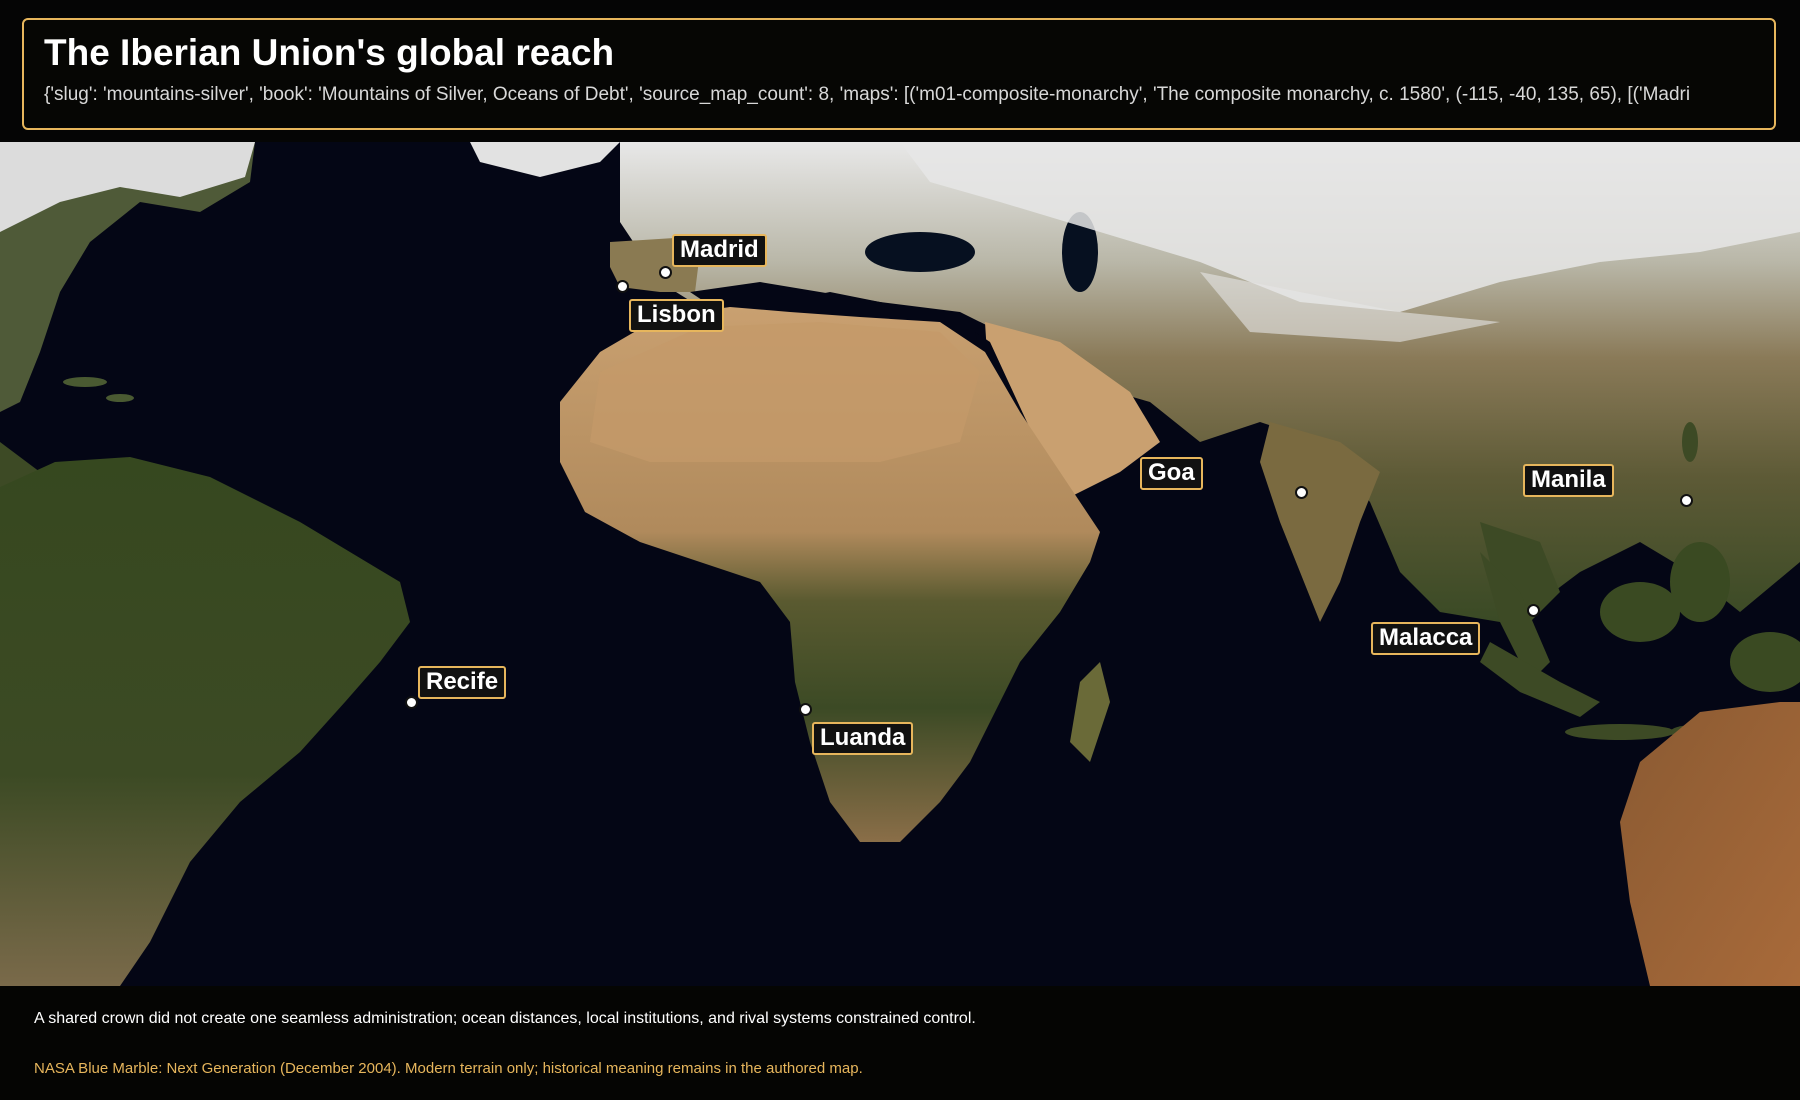 This screenshot has width=1800, height=1100. I want to click on luanda-marker, so click(805, 709).